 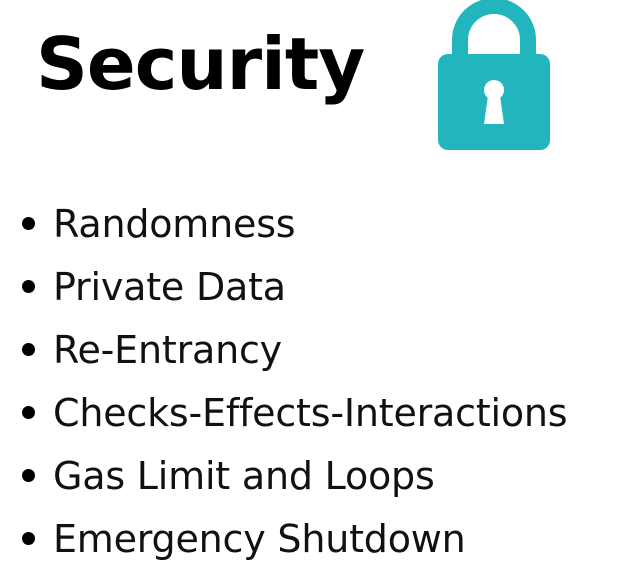 I want to click on list-item: Emergency Shutdown, so click(x=294, y=538).